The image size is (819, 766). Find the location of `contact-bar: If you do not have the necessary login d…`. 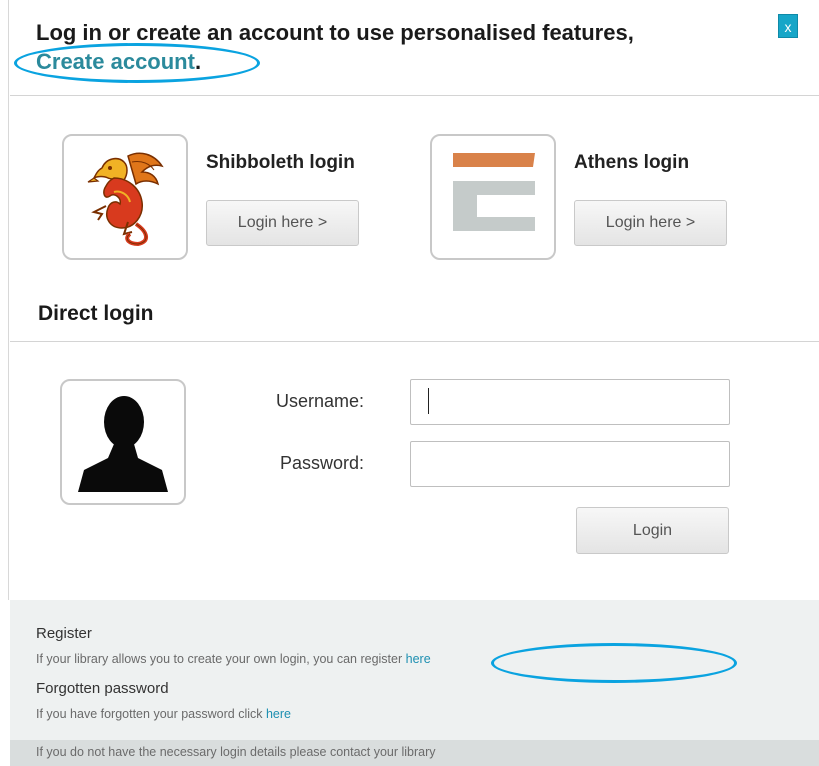

contact-bar: If you do not have the necessary login d… is located at coordinates (414, 753).